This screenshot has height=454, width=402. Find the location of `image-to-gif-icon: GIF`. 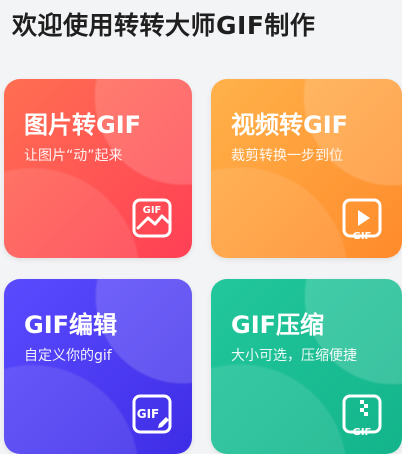

image-to-gif-icon: GIF is located at coordinates (152, 218).